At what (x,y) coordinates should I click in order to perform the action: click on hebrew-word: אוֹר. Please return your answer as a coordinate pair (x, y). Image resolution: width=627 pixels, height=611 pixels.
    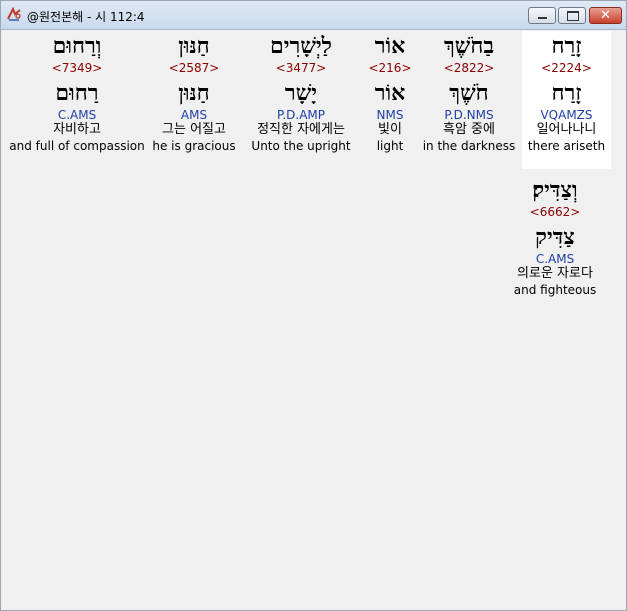
    Looking at the image, I should click on (390, 46).